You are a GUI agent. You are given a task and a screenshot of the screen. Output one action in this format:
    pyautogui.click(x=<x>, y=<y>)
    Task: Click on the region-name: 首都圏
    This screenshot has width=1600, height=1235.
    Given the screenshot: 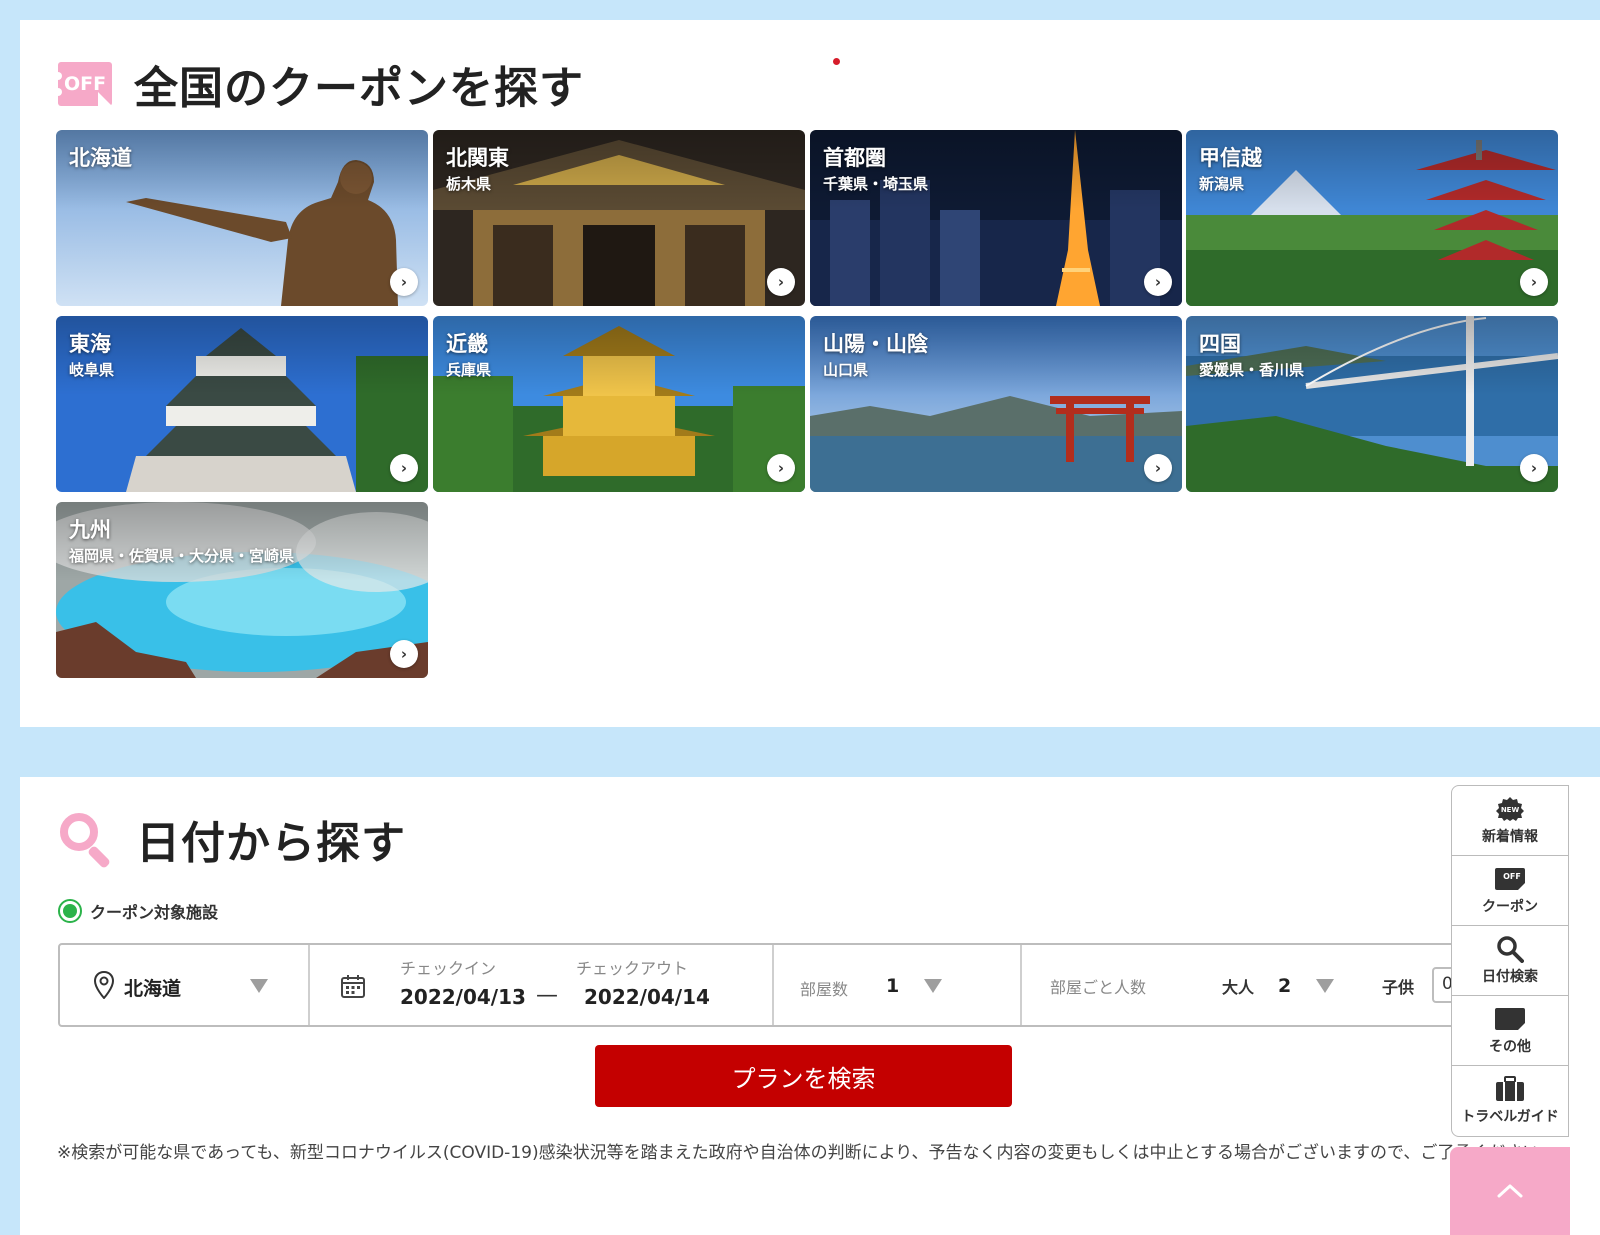 What is the action you would take?
    pyautogui.click(x=854, y=158)
    